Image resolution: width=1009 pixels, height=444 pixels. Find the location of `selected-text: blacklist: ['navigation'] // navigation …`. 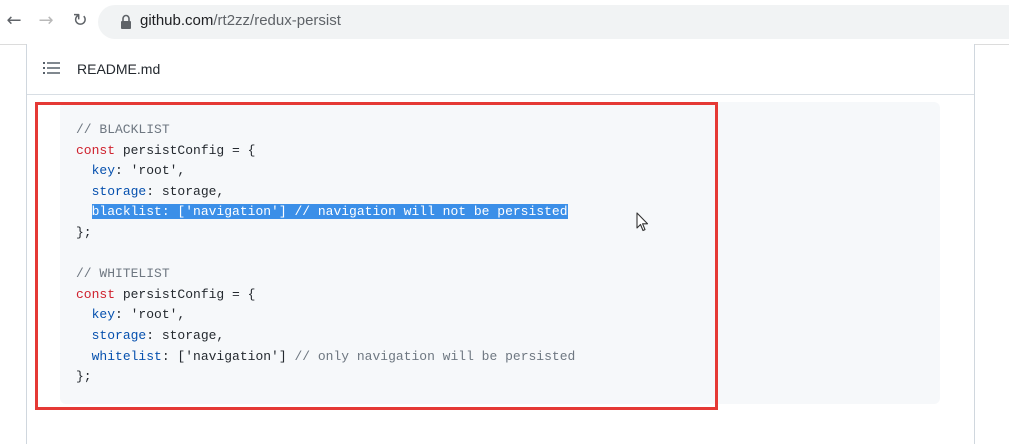

selected-text: blacklist: ['navigation'] // navigation … is located at coordinates (329, 212).